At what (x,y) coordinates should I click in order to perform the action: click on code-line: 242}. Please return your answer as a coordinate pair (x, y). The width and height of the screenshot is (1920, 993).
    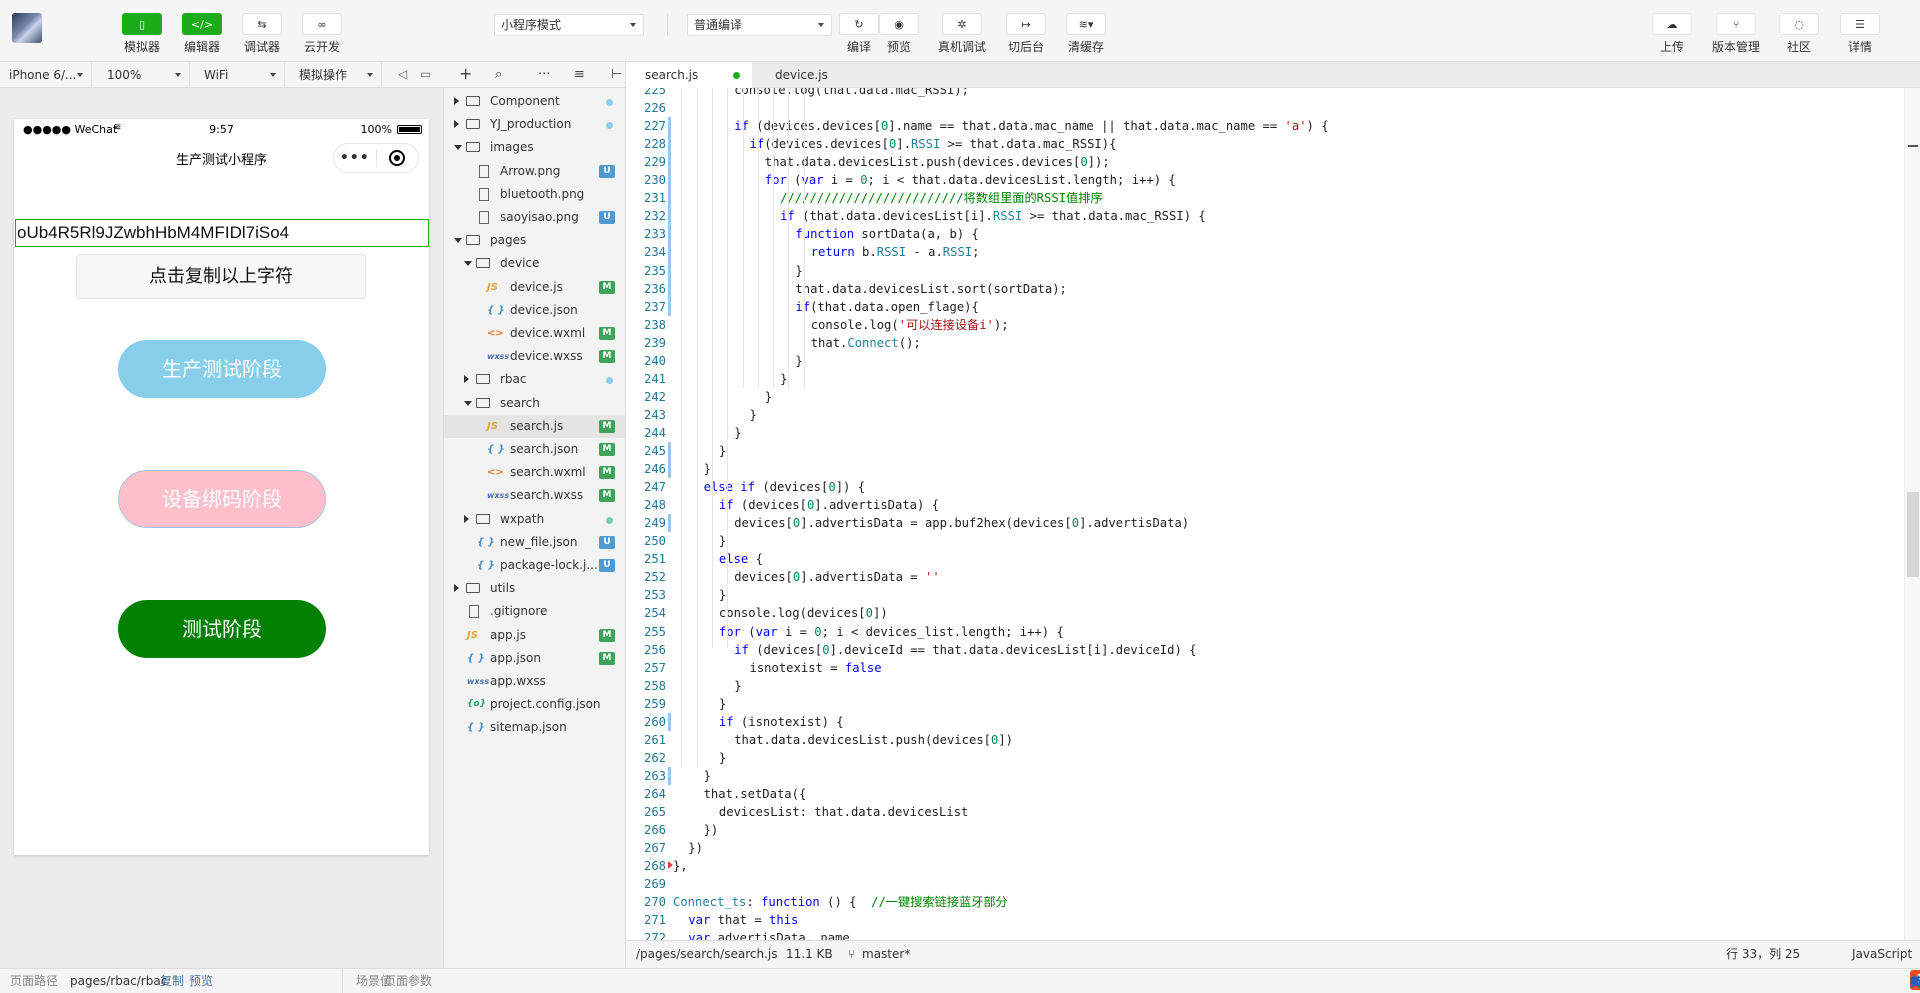
    Looking at the image, I should click on (1266, 397).